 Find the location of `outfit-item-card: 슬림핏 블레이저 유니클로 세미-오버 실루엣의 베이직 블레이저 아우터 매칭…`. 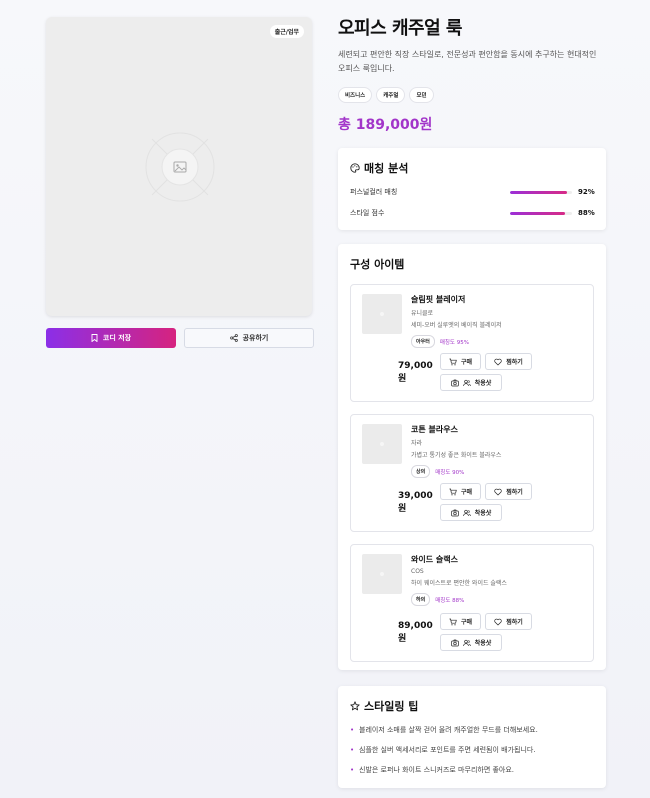

outfit-item-card: 슬림핏 블레이저 유니클로 세미-오버 실루엣의 베이직 블레이저 아우터 매칭… is located at coordinates (472, 343).